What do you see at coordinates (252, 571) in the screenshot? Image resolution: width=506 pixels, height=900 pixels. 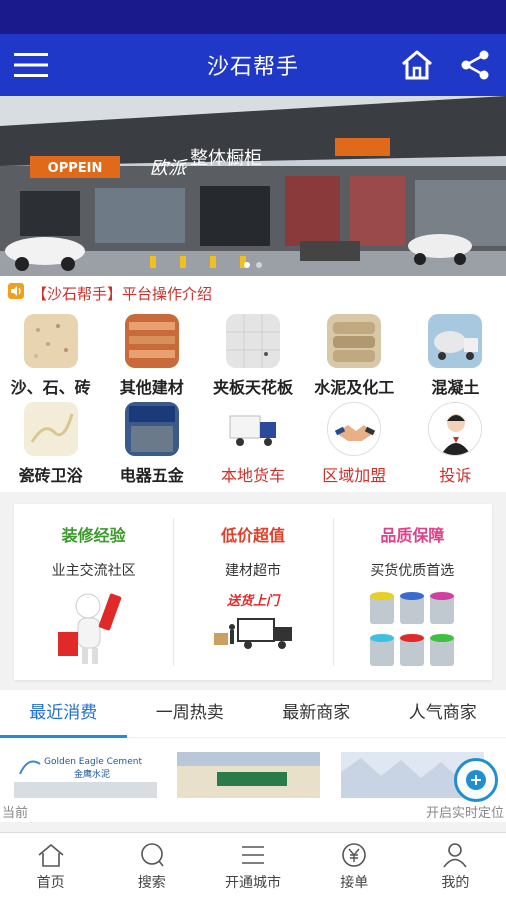 I see `promo-sub: 建材超市` at bounding box center [252, 571].